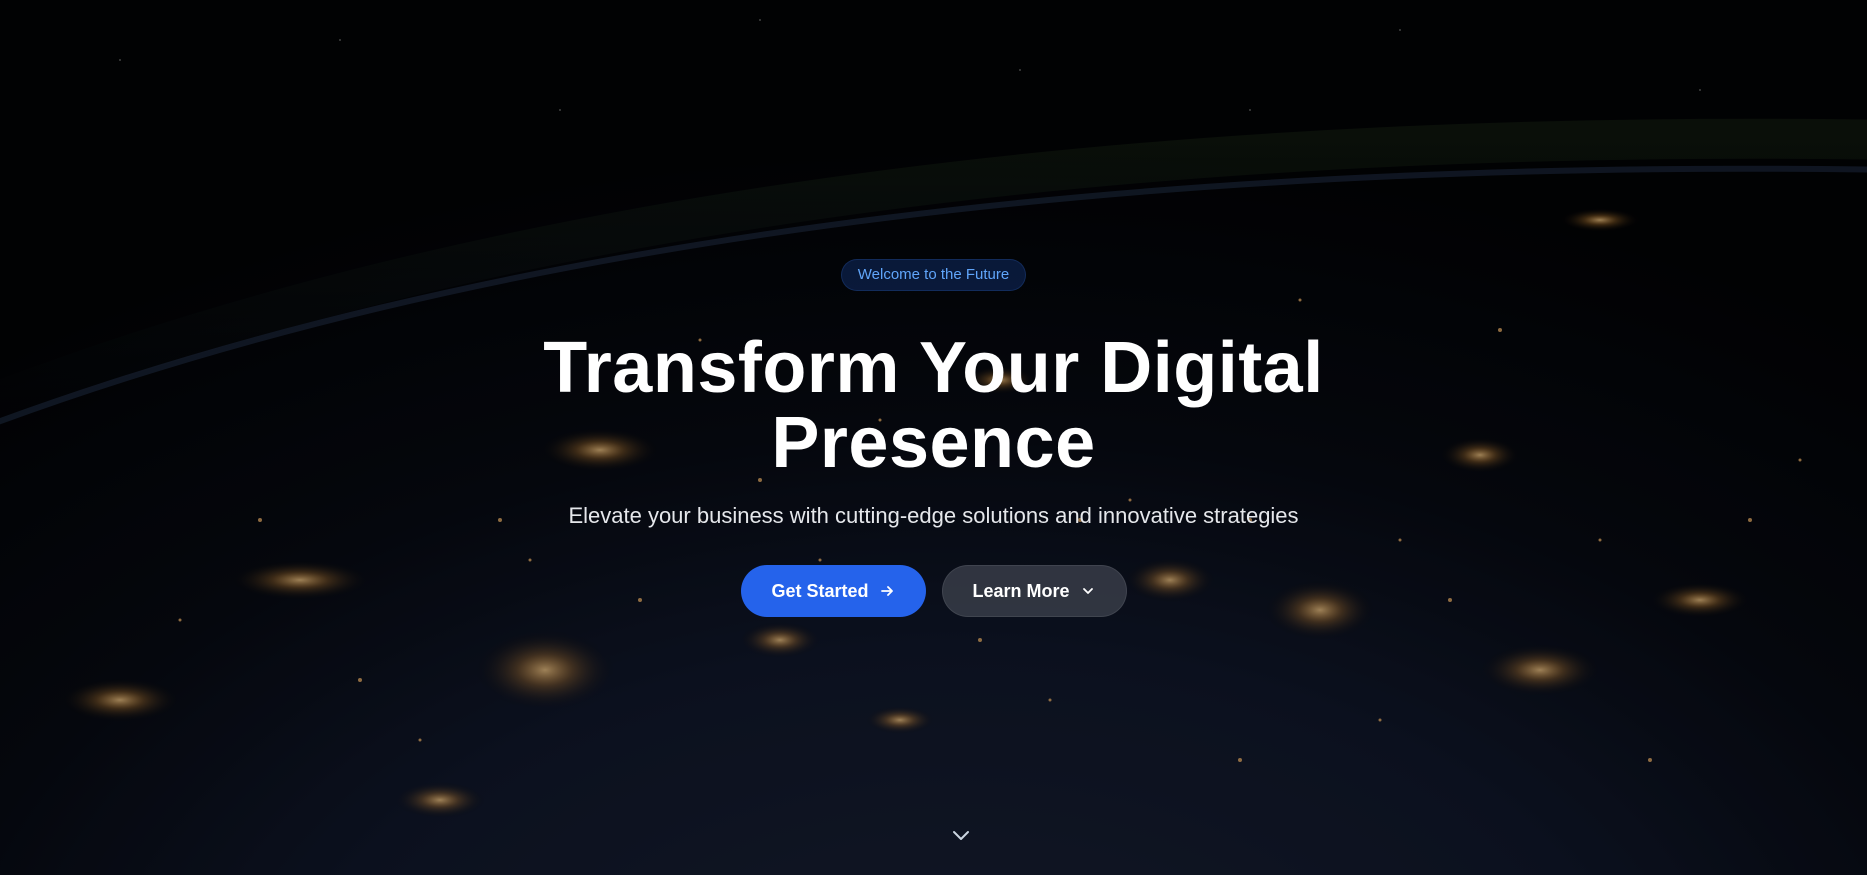 This screenshot has height=875, width=1867. Describe the element at coordinates (933, 275) in the screenshot. I see `welcome-badge: Welcome to the Future` at that location.